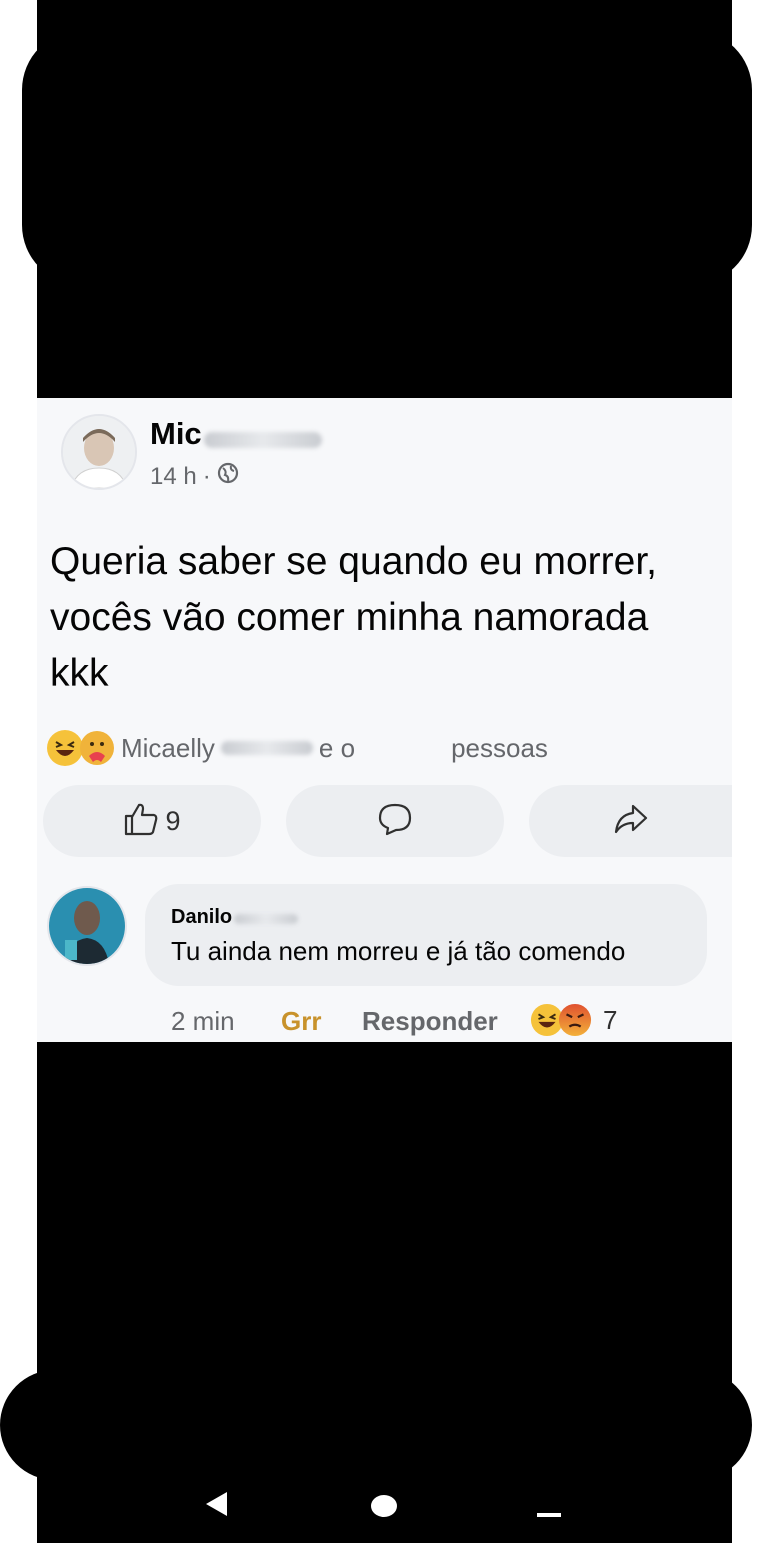 This screenshot has width=768, height=1543. Describe the element at coordinates (337, 747) in the screenshot. I see `reaction-connector: e o` at that location.